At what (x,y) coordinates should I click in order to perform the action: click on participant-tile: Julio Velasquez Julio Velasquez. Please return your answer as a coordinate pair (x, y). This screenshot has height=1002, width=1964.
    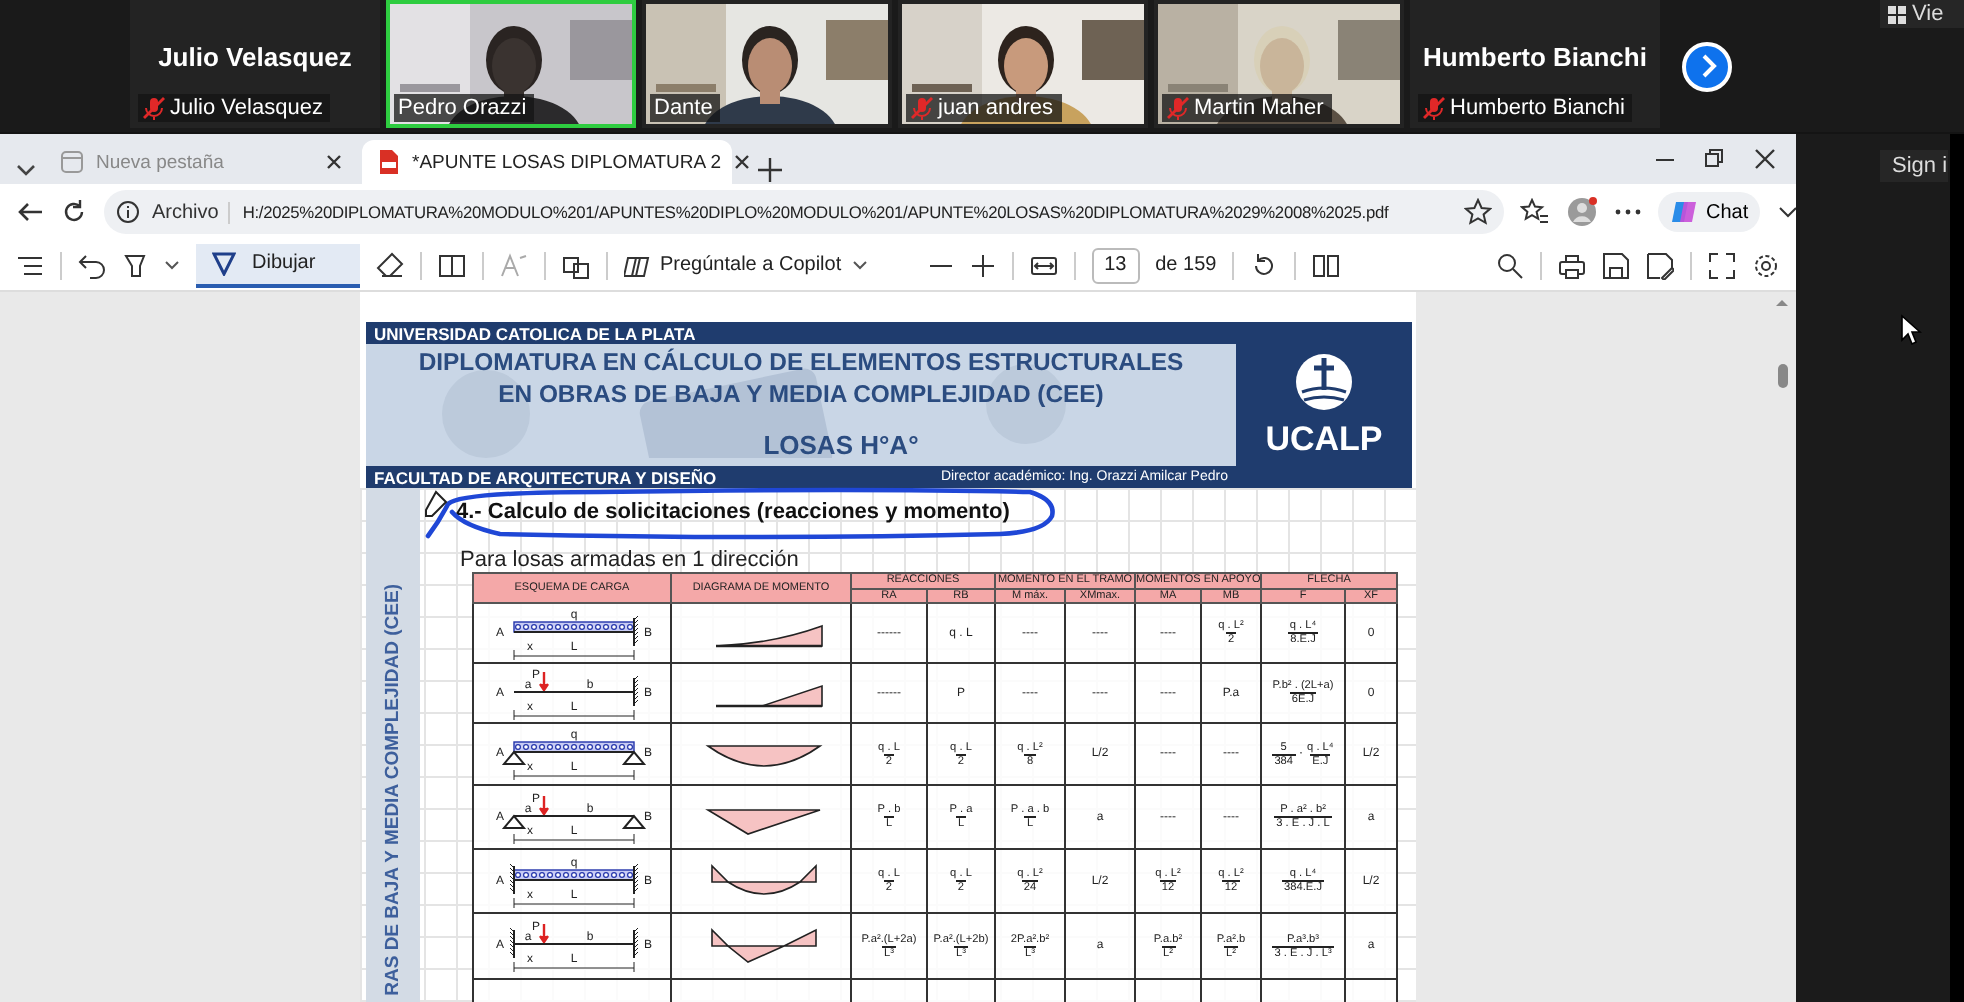
    Looking at the image, I should click on (255, 64).